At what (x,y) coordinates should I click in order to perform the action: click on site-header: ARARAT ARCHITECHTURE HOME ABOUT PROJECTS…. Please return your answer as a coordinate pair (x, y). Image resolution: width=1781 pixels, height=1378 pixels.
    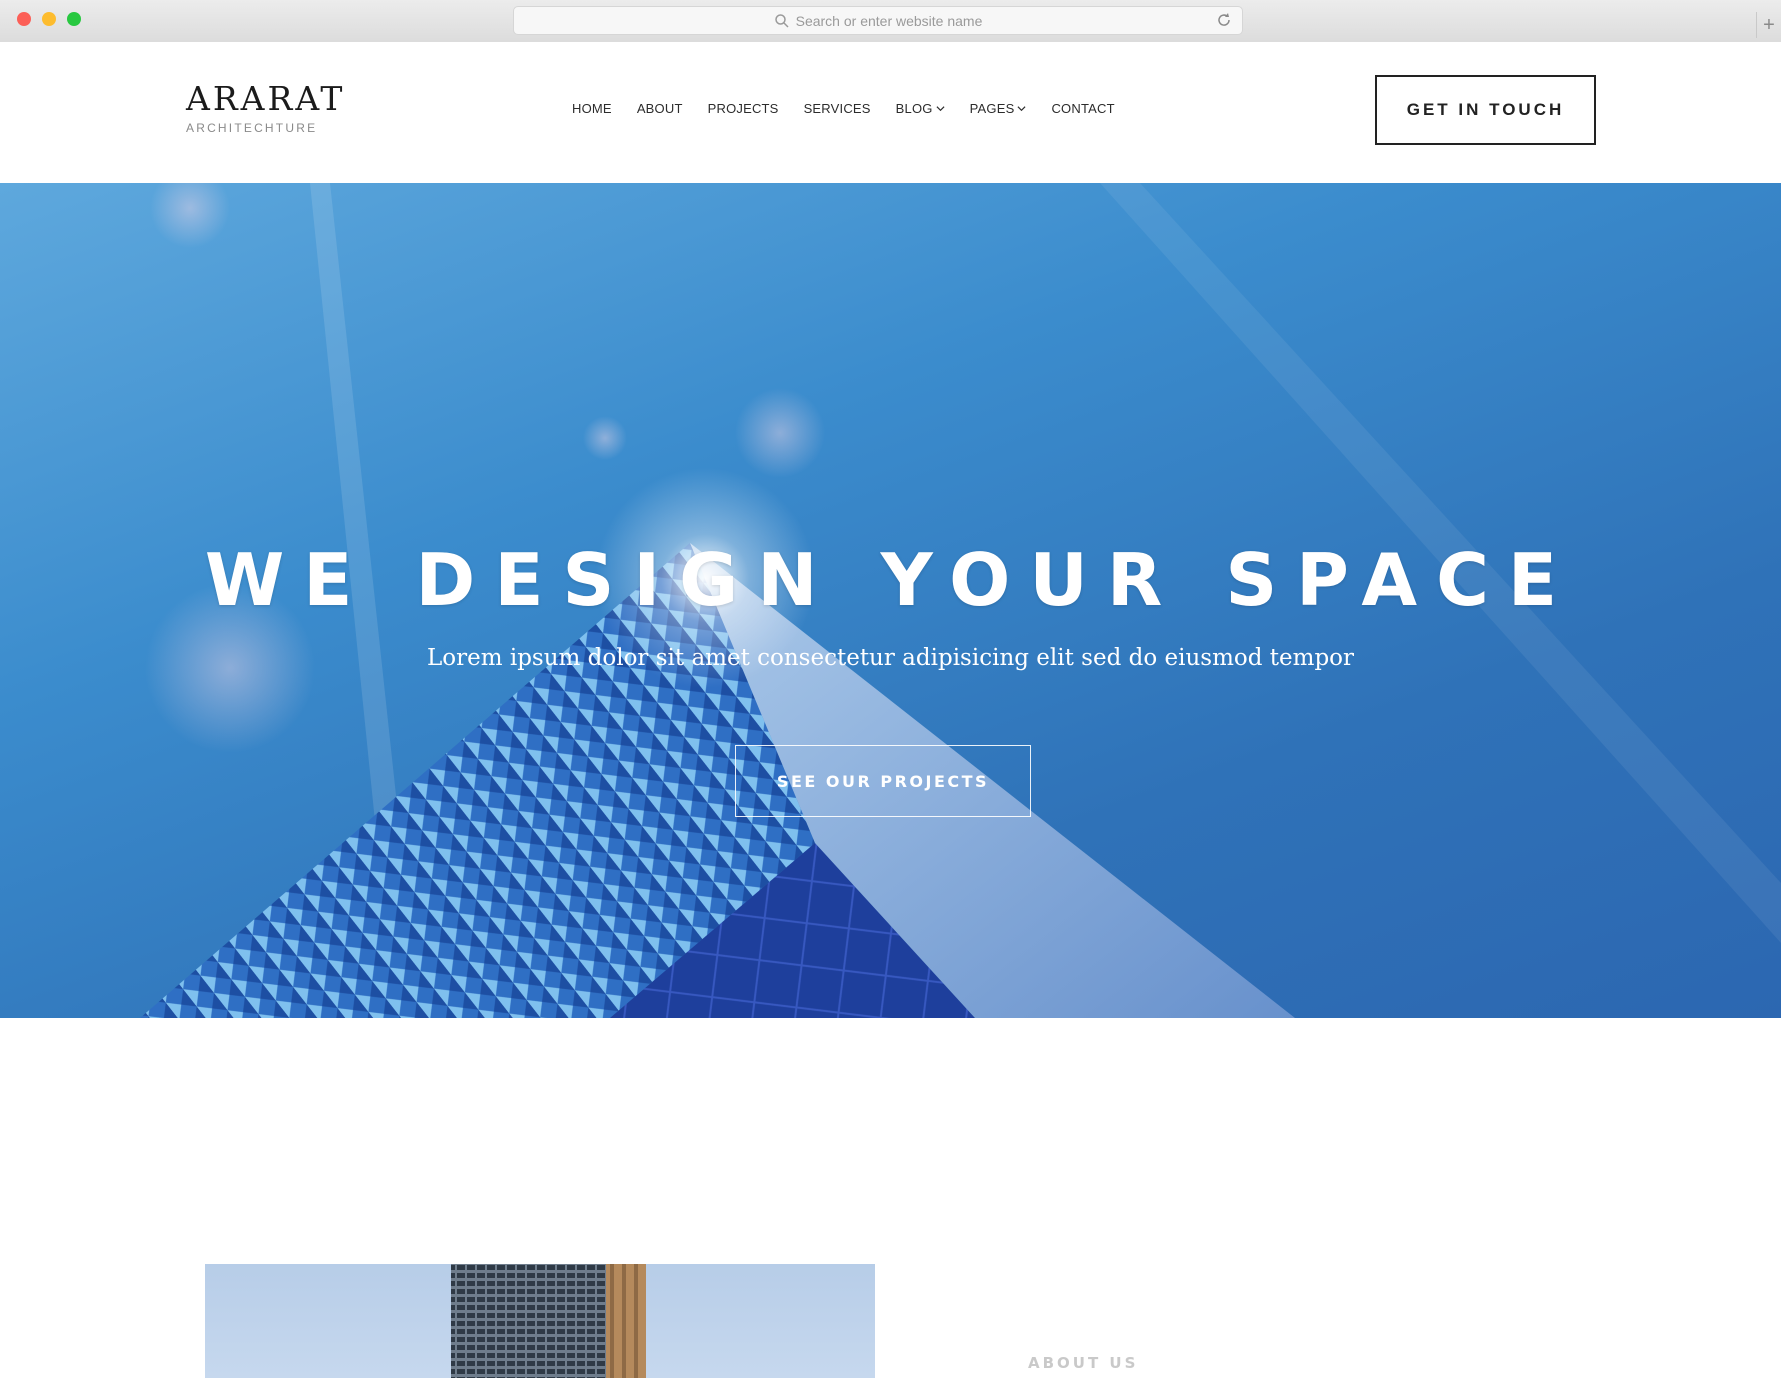
    Looking at the image, I should click on (890, 112).